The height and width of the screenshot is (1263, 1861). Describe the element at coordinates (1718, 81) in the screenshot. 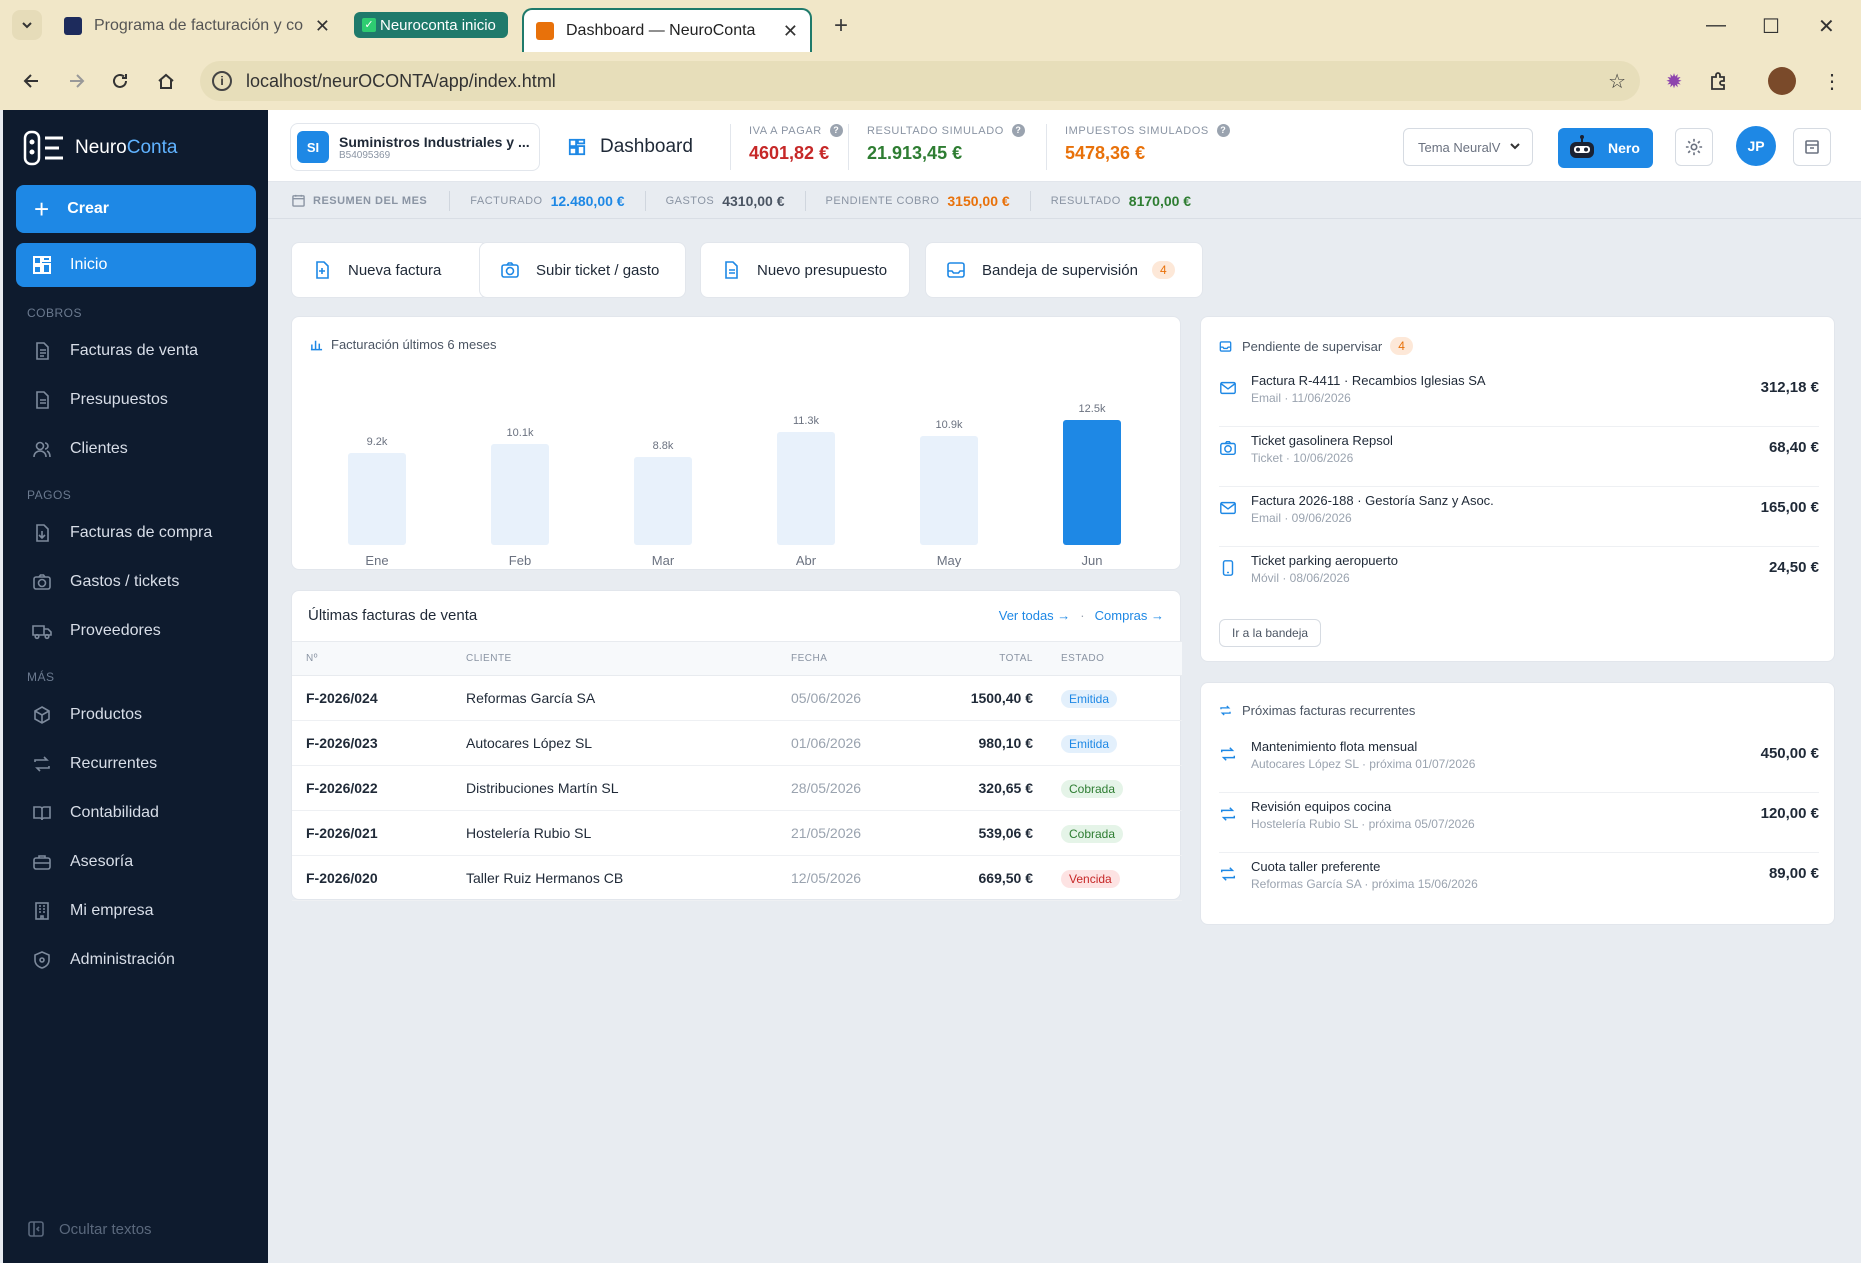

I see `extensions-puzzle-icon` at that location.